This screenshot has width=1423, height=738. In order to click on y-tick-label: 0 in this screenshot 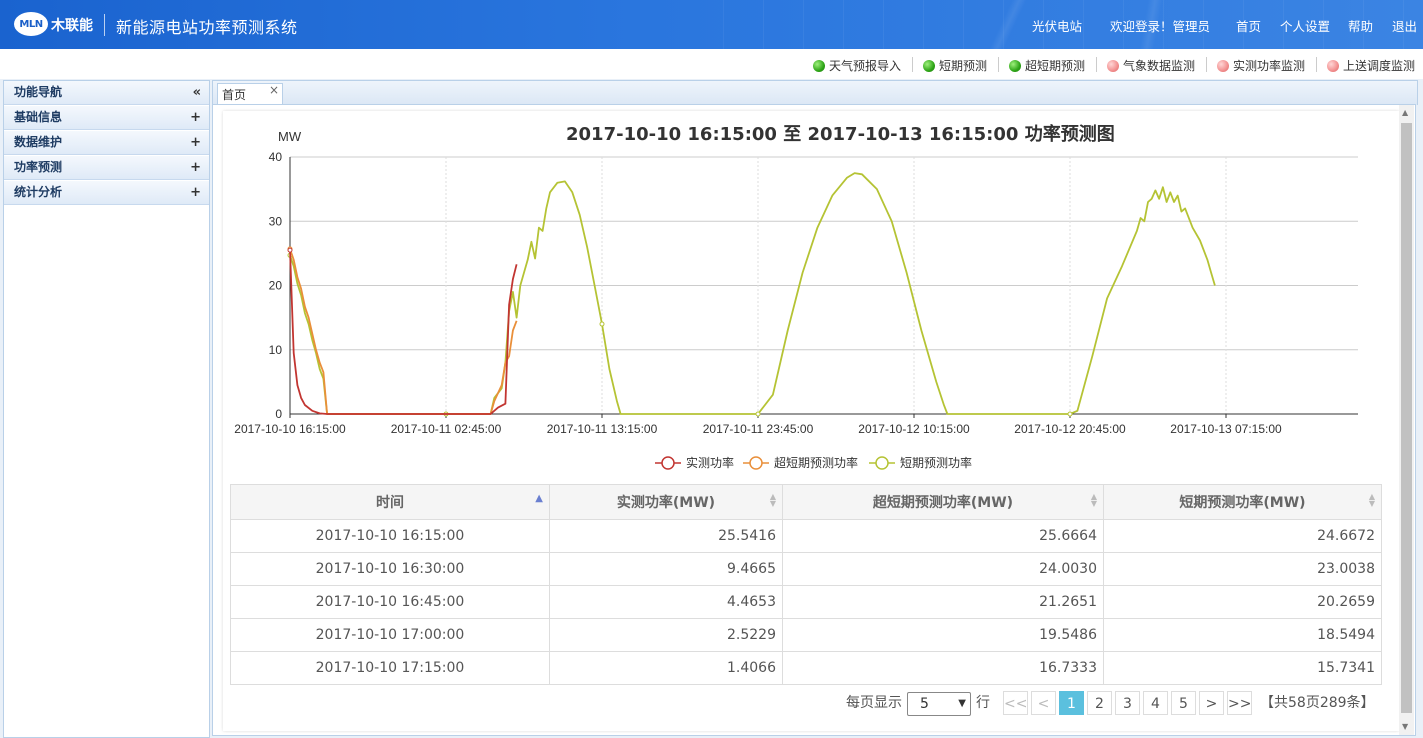, I will do `click(278, 414)`.